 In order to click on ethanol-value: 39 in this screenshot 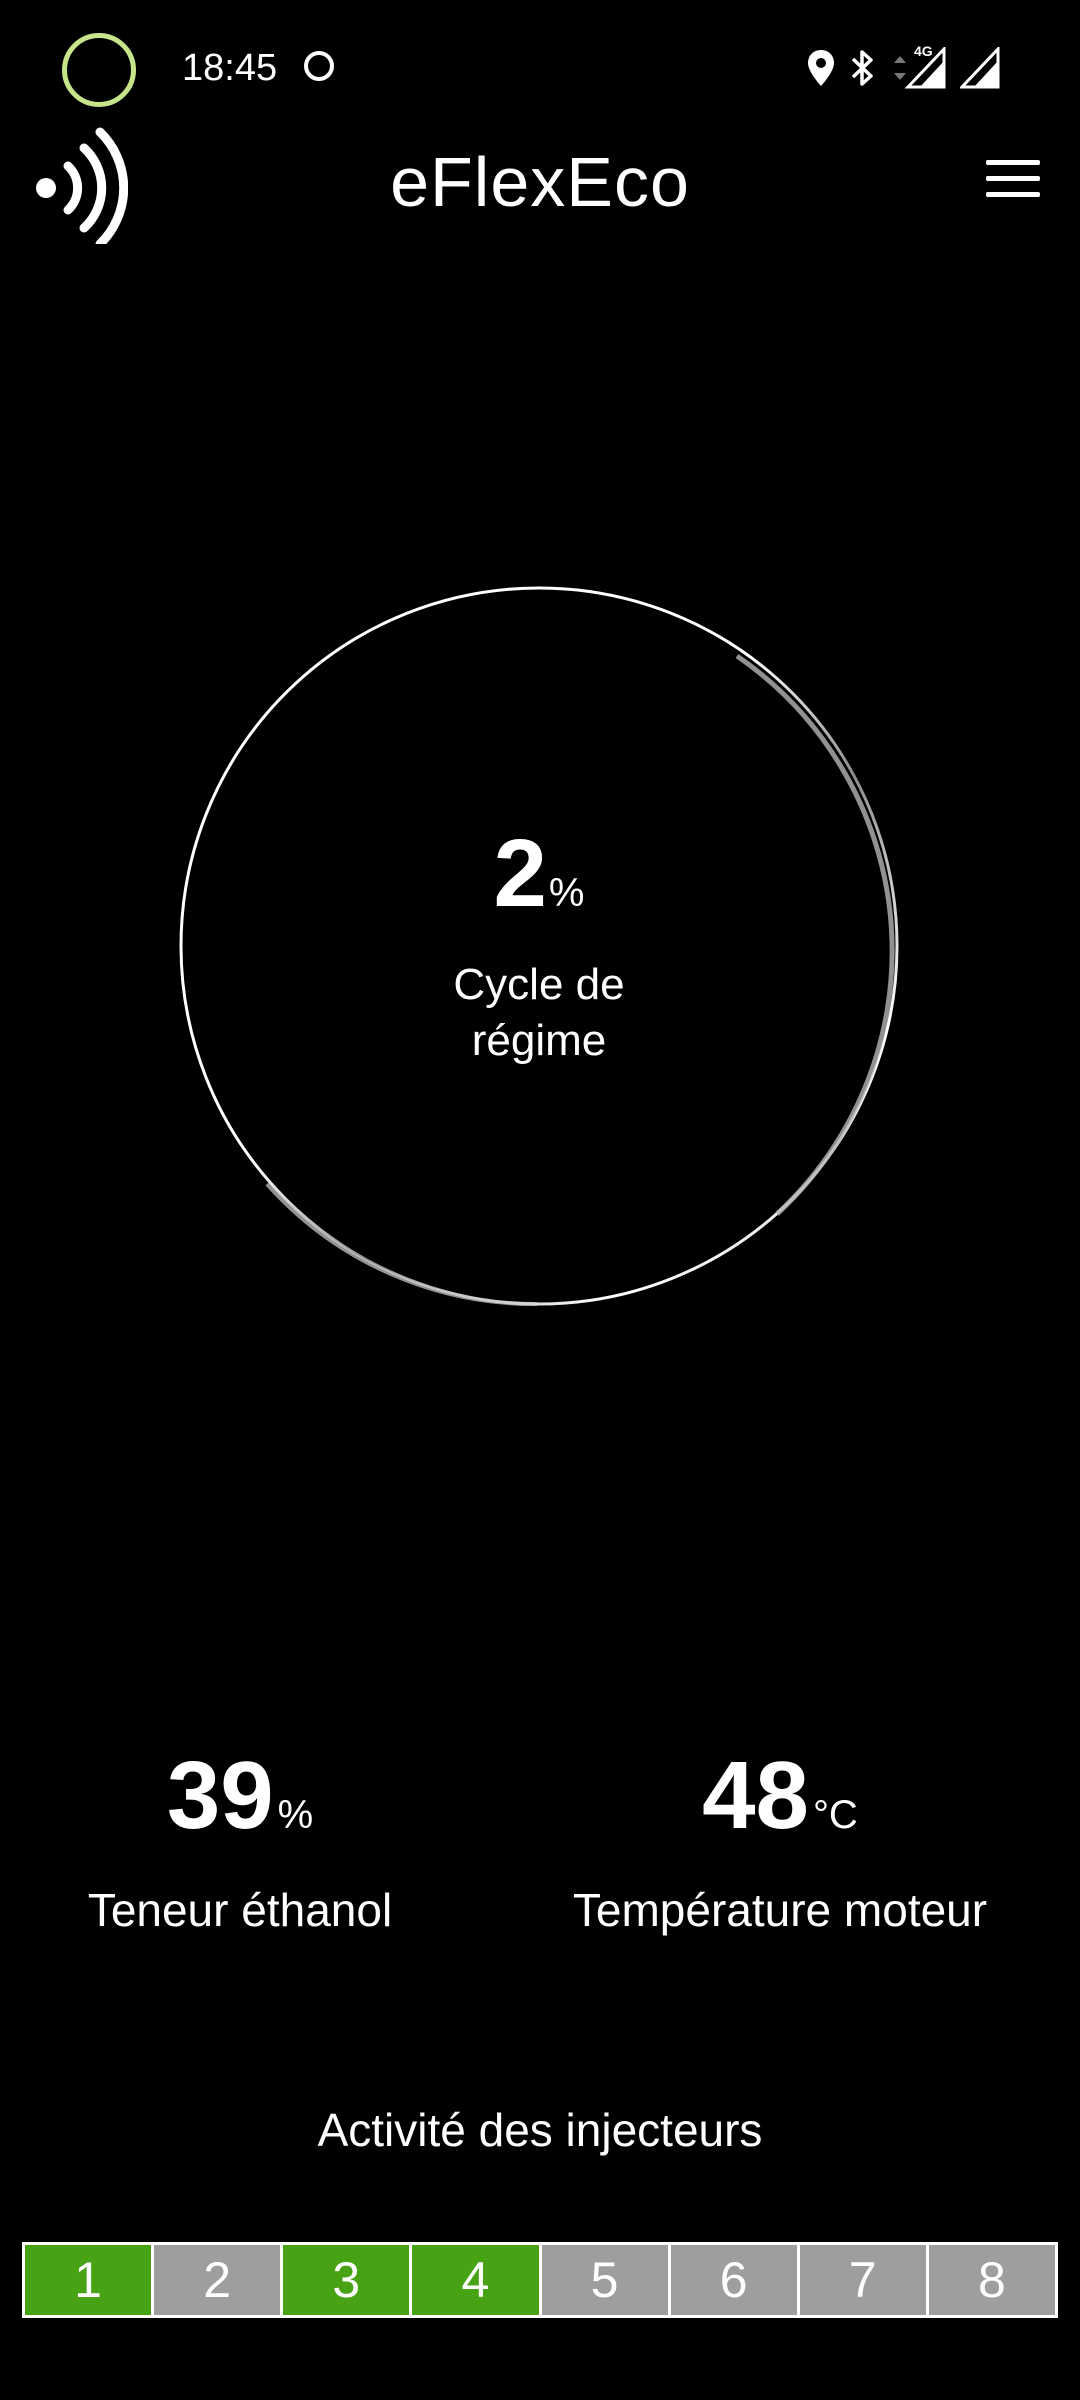, I will do `click(220, 1795)`.